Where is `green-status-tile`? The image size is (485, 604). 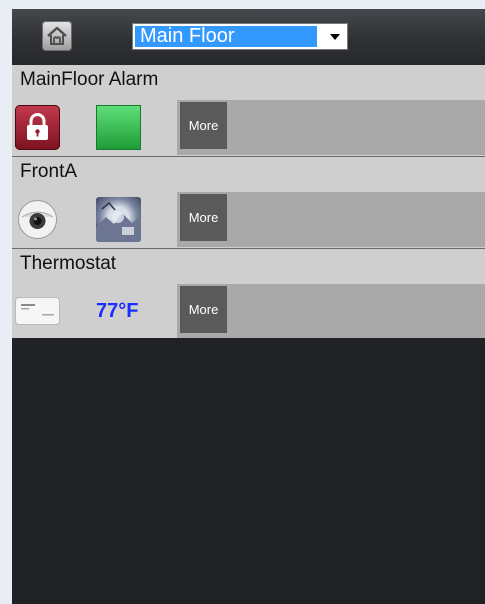
green-status-tile is located at coordinates (118, 127).